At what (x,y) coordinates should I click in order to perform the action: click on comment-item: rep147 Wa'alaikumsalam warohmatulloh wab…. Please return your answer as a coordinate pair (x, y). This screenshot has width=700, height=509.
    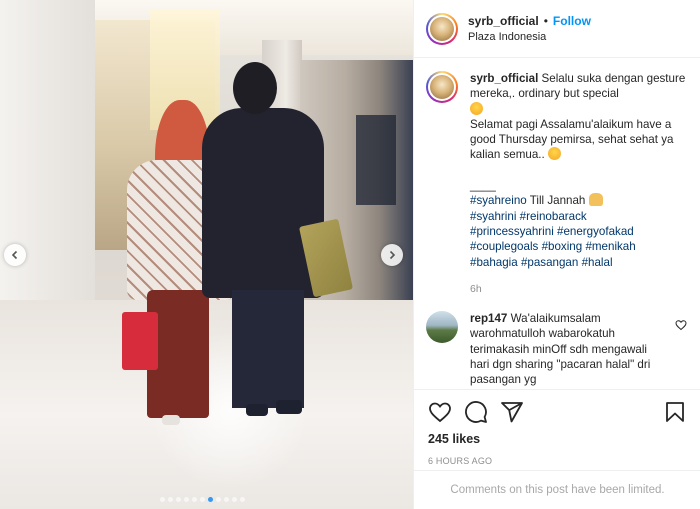
    Looking at the image, I should click on (557, 342).